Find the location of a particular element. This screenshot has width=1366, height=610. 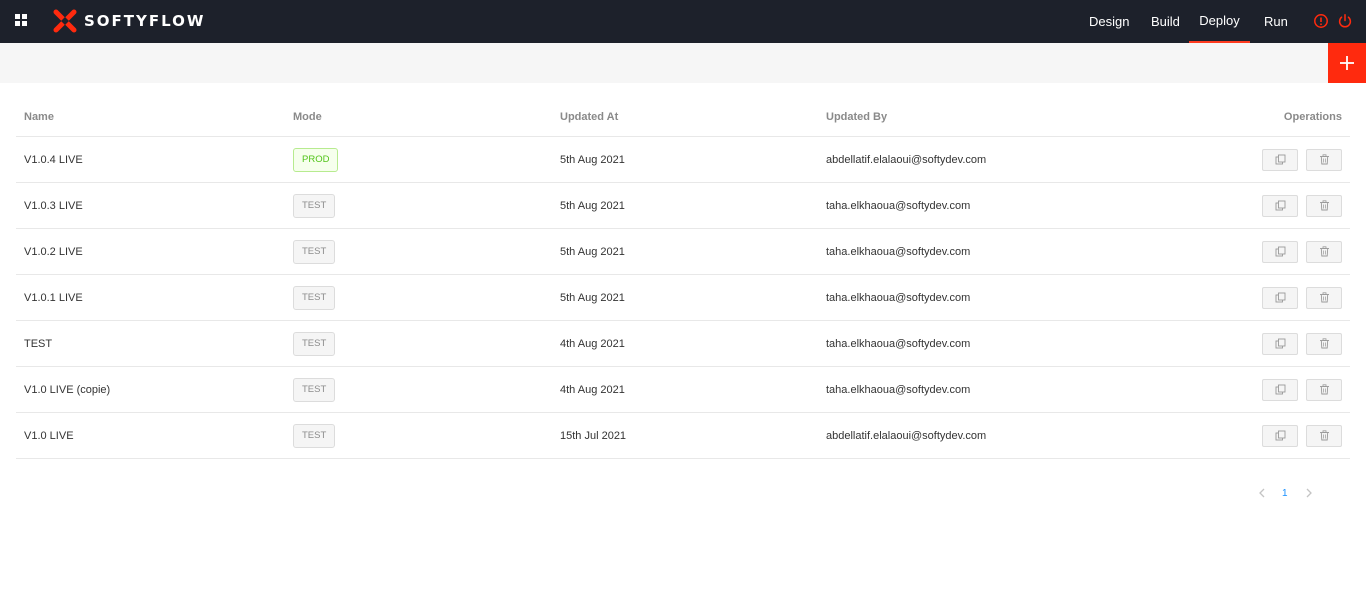

apps-grid-icon is located at coordinates (21, 20).